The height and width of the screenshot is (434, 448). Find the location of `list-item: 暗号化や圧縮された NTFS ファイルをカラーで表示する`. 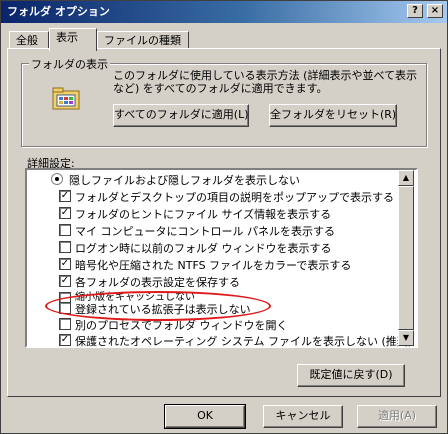

list-item: 暗号化や圧縮された NTFS ファイルをカラーで表示する is located at coordinates (213, 265).